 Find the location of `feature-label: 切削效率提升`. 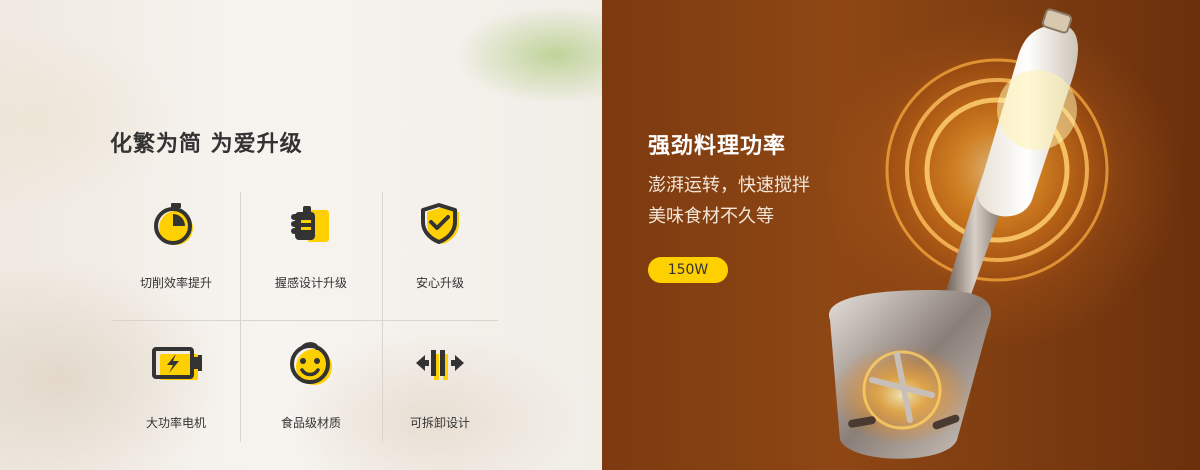

feature-label: 切削效率提升 is located at coordinates (175, 283).